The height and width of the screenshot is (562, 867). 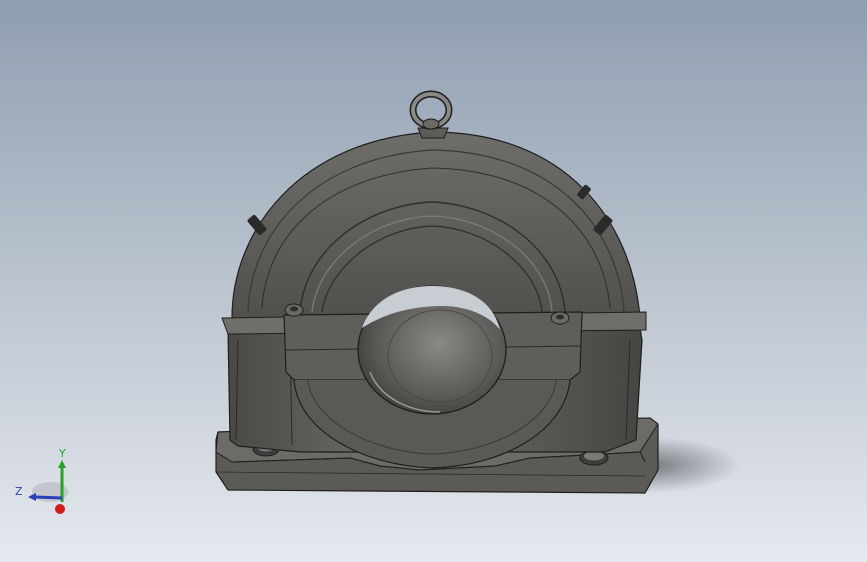 What do you see at coordinates (294, 310) in the screenshot?
I see `cap-bolt-left` at bounding box center [294, 310].